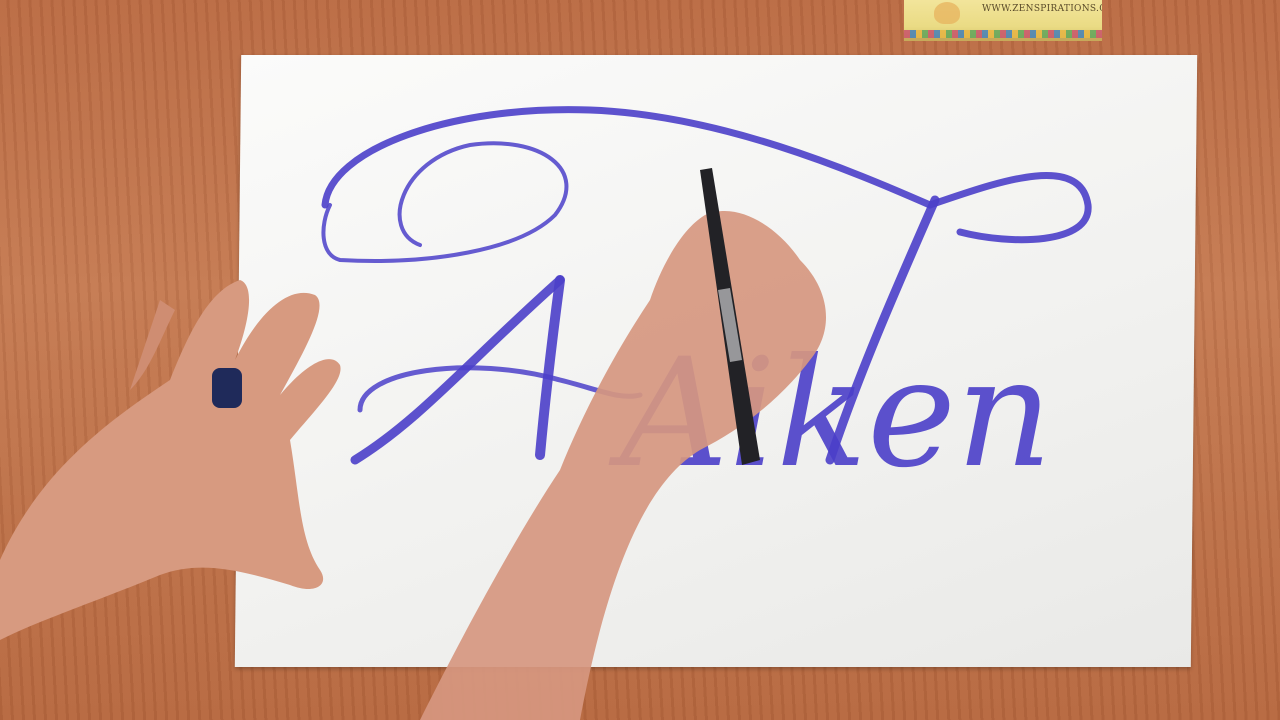  I want to click on left-hand, so click(170, 460).